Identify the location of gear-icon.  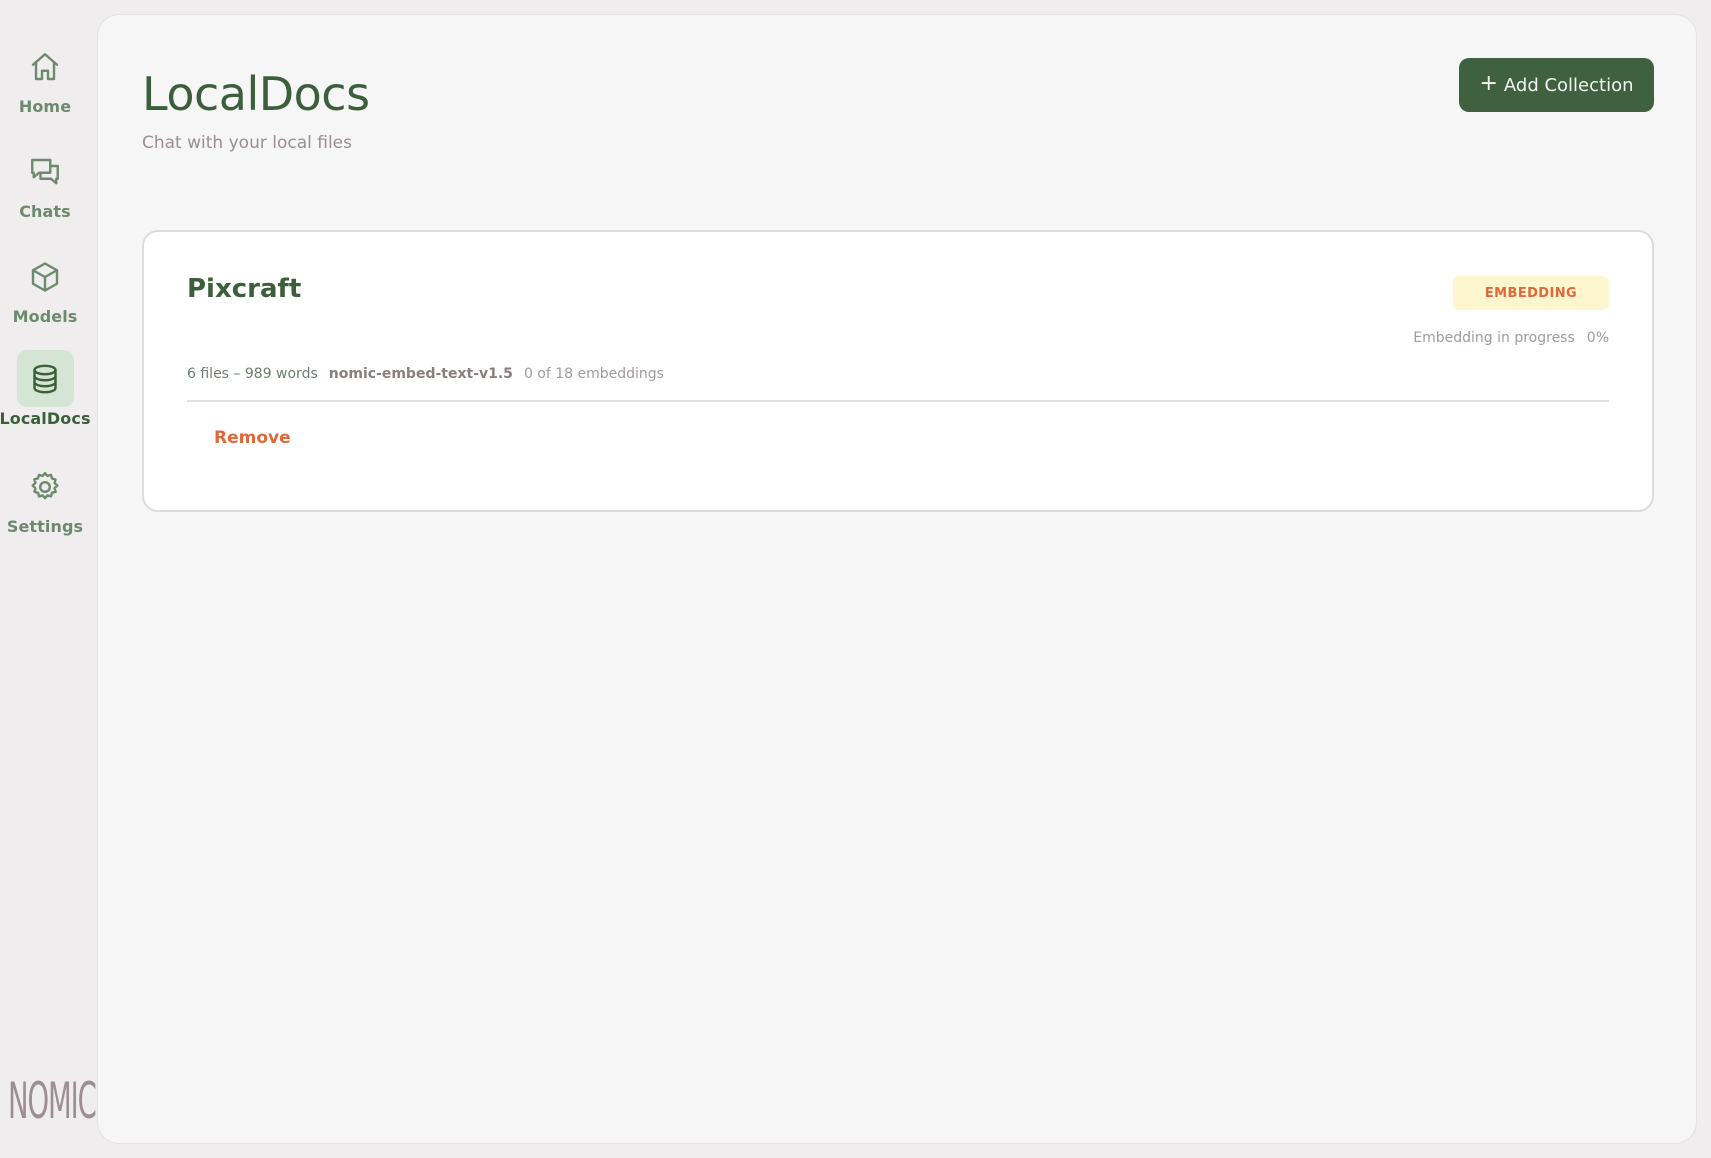
(45, 486).